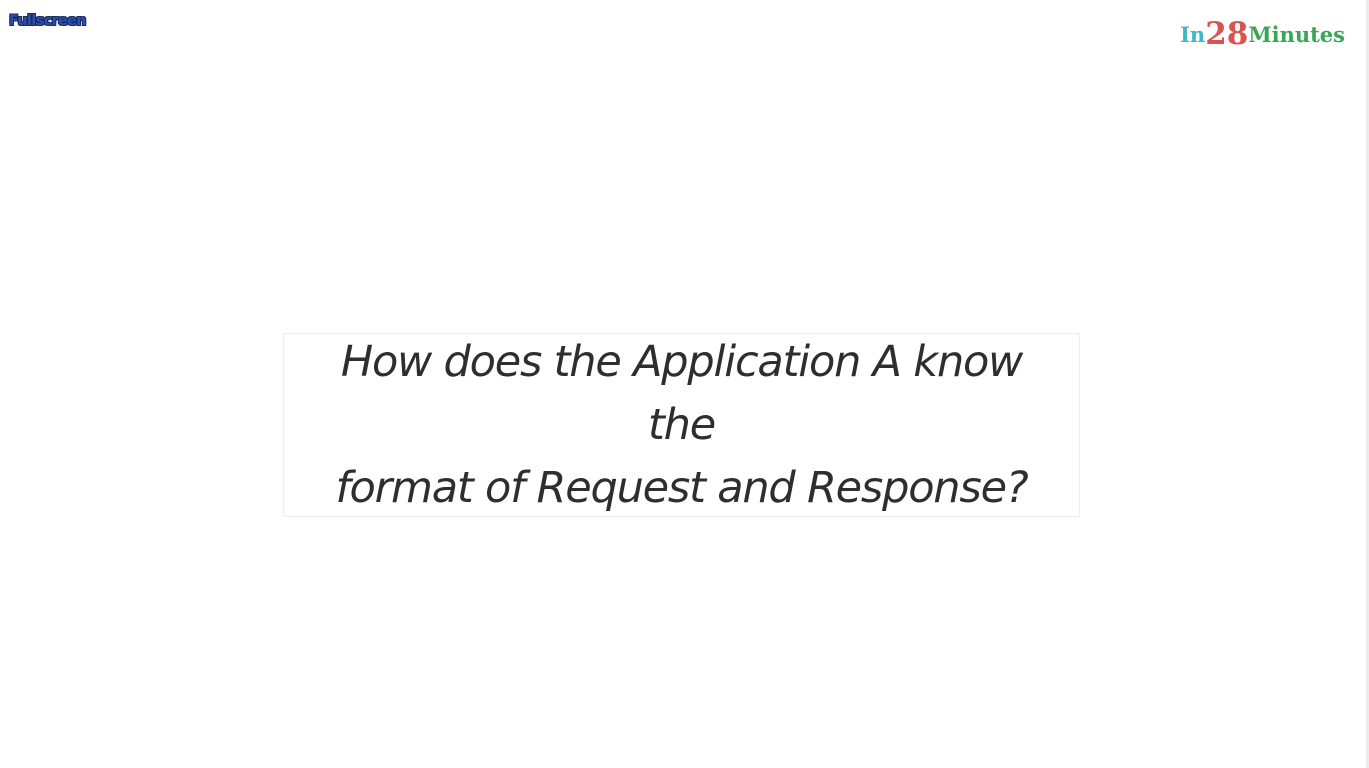 The image size is (1369, 768). Describe the element at coordinates (682, 487) in the screenshot. I see `question-line-2: format of Request and Response?` at that location.